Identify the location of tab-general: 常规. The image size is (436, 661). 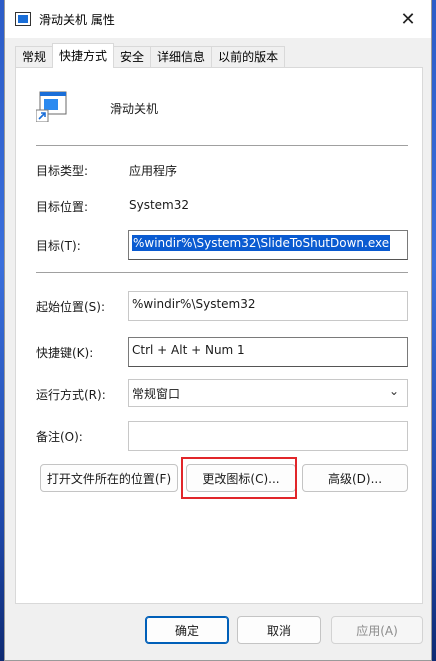
(34, 57).